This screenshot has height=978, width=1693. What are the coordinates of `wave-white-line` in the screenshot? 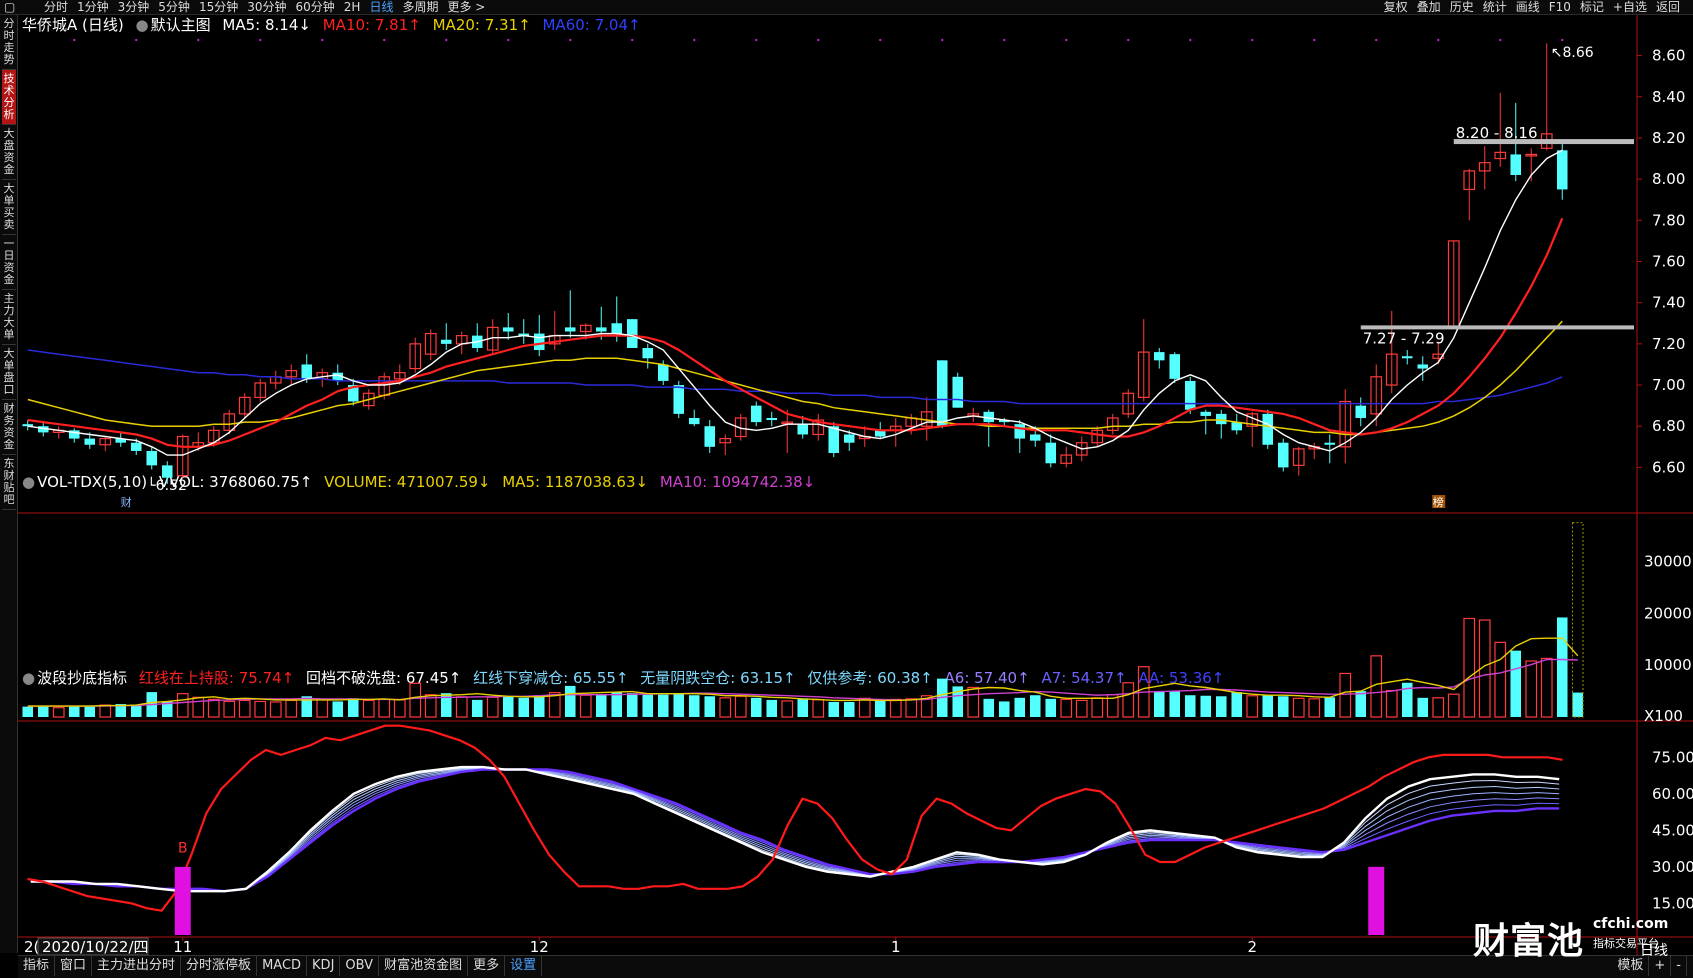 It's located at (795, 829).